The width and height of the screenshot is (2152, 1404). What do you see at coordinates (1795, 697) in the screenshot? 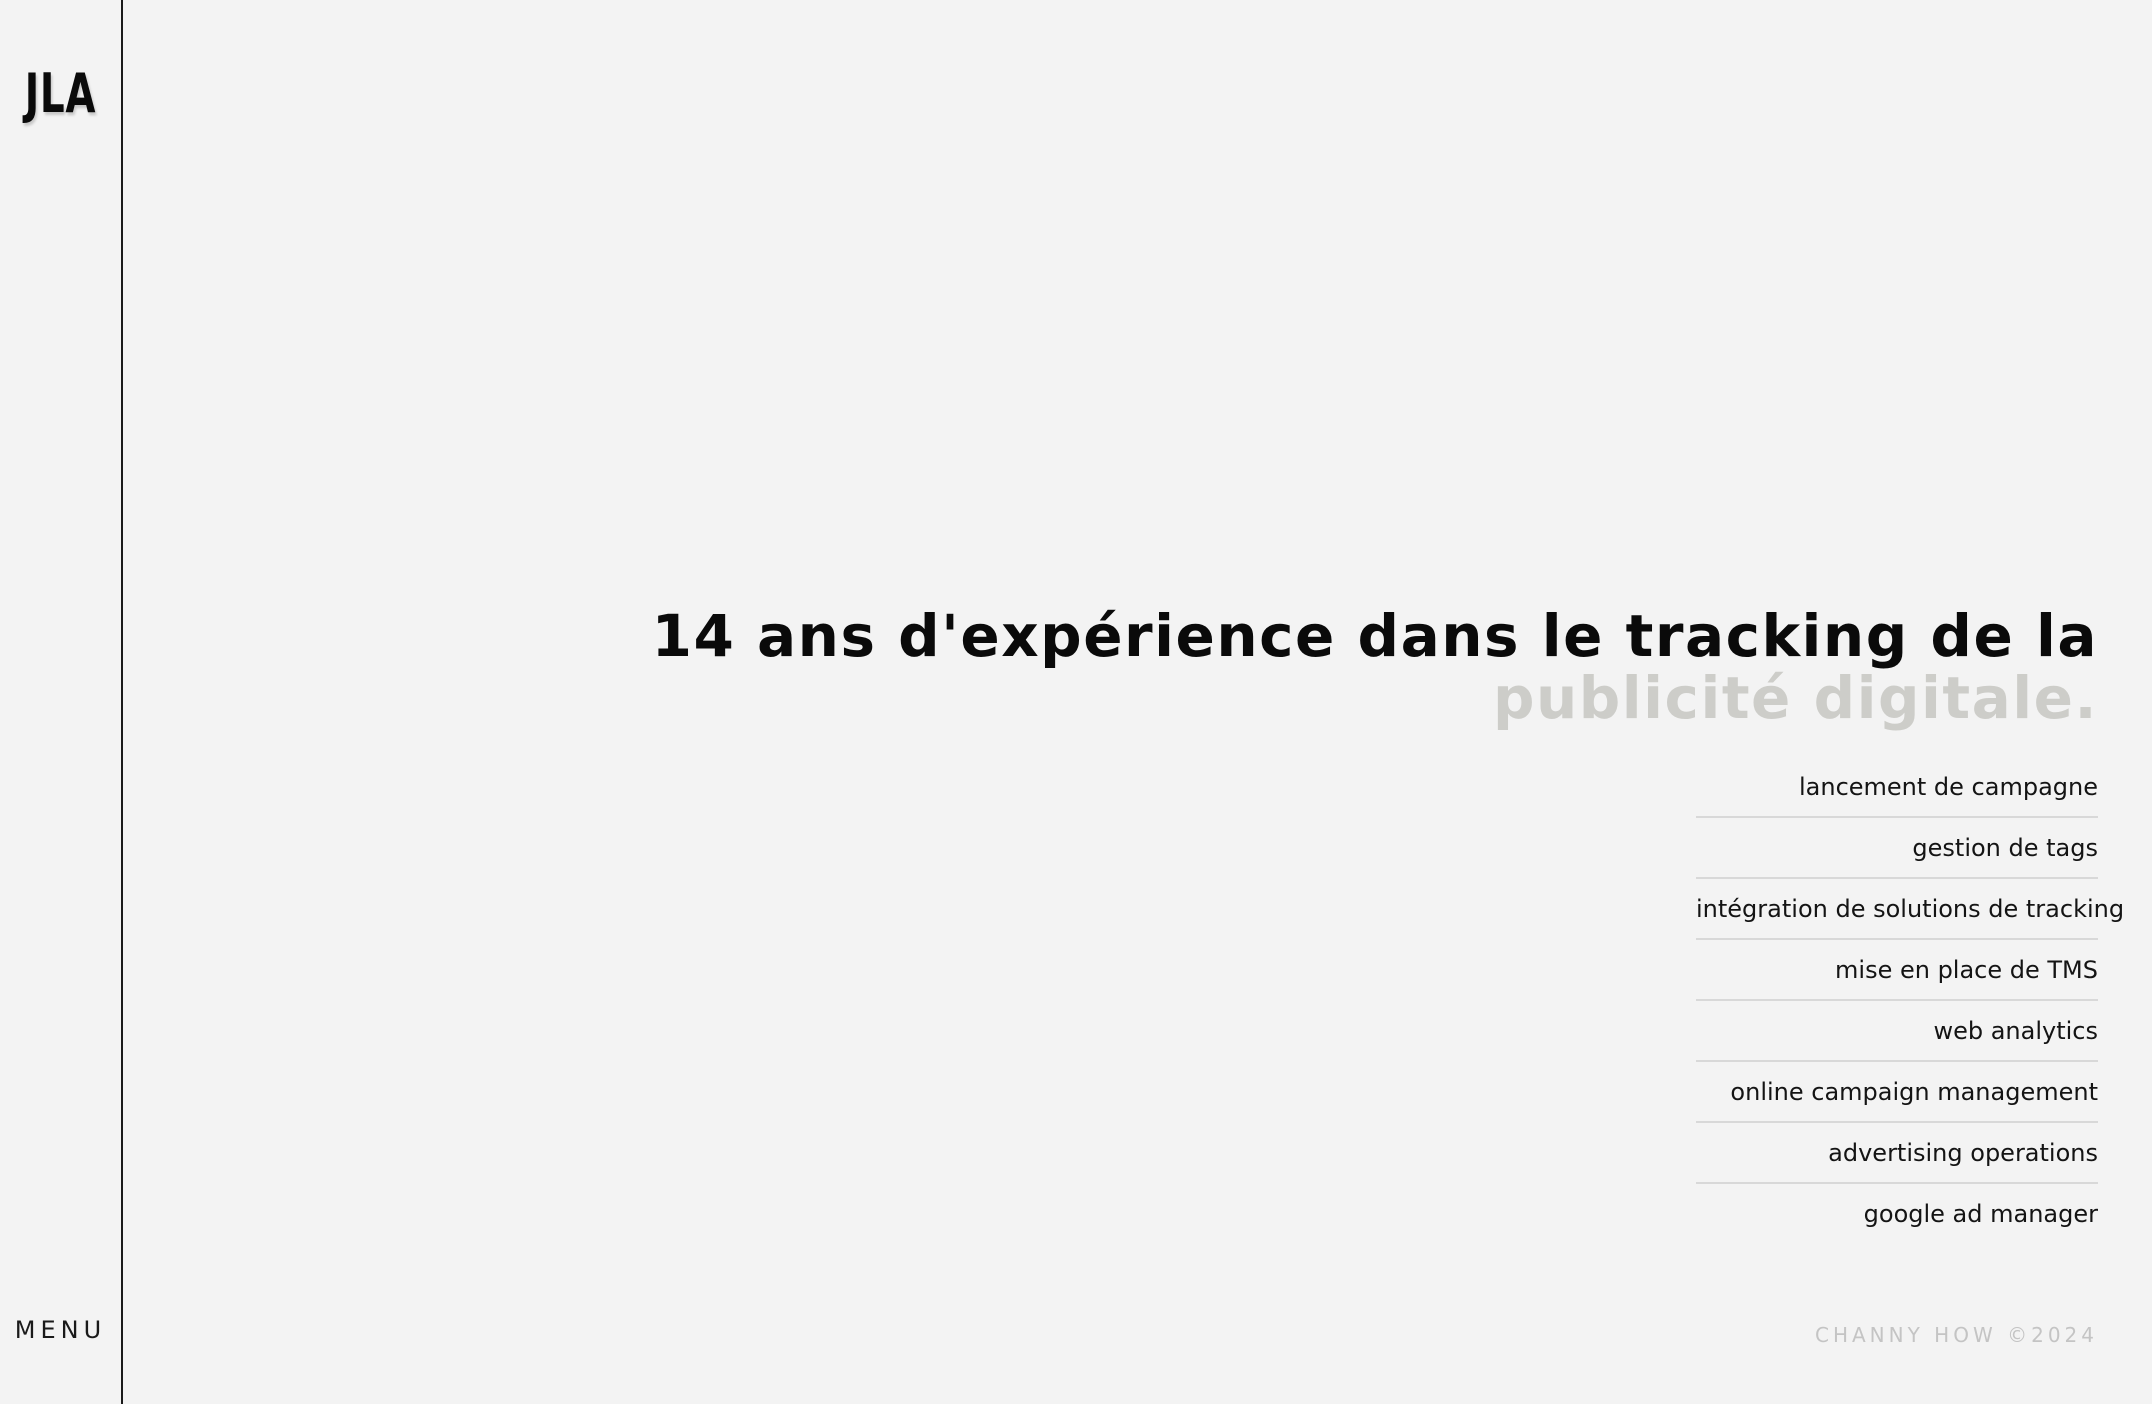
I see `headline-line-2: publicité digitale.` at bounding box center [1795, 697].